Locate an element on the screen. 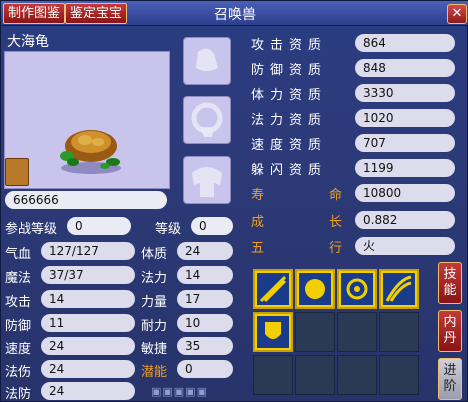 This screenshot has height=402, width=468. pet-preview is located at coordinates (87, 120).